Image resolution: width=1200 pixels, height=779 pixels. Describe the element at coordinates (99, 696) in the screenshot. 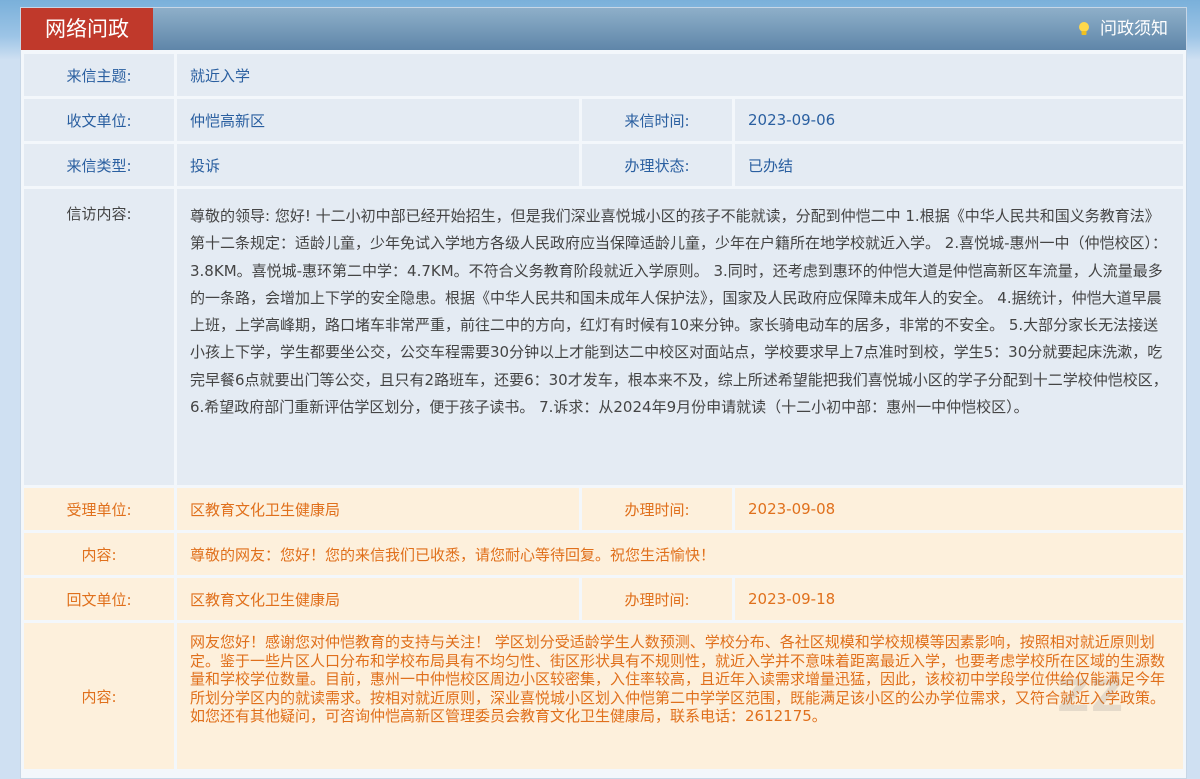

I see `reply-content-label: 内容:` at that location.